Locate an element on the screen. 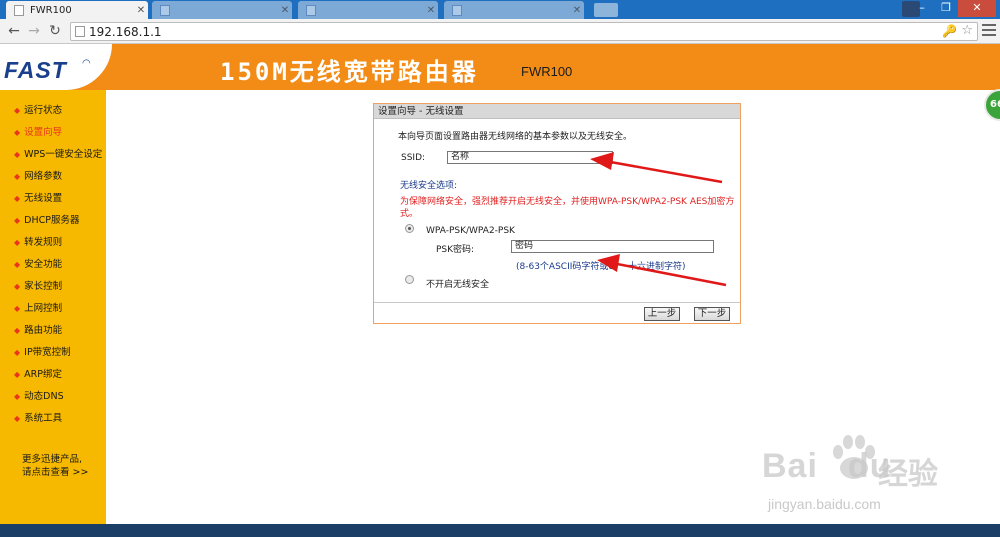 The width and height of the screenshot is (1000, 537). ssid-label: SSID: is located at coordinates (413, 158).